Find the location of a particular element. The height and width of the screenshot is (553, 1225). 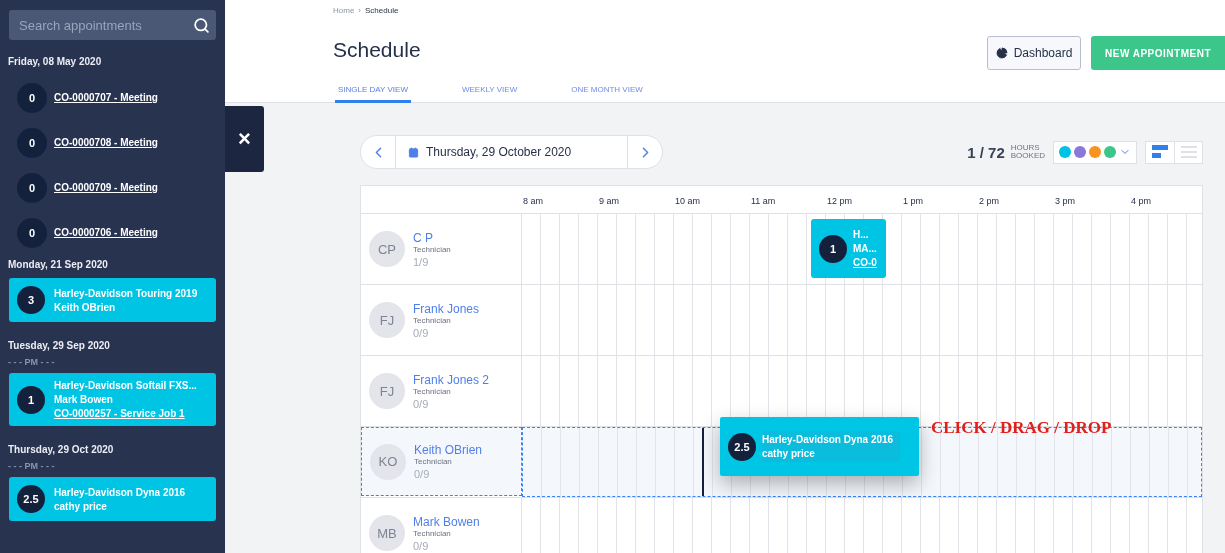

dragged-appointment-card: 2.5 Harley-Davidson Dyna 2016 cathy price is located at coordinates (819, 446).